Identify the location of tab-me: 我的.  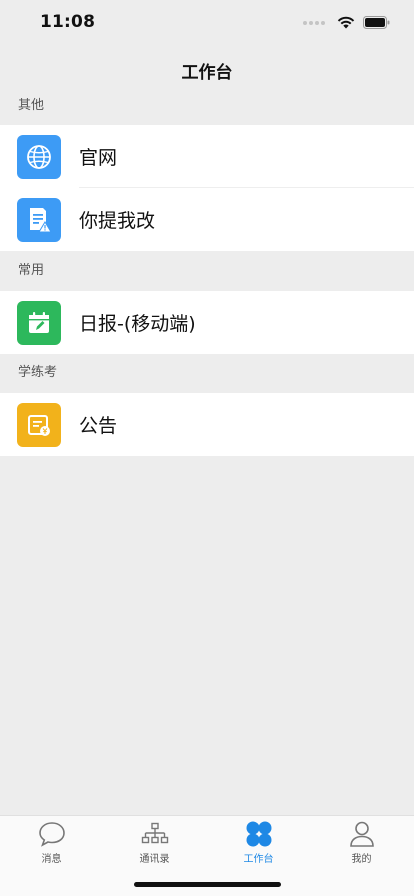
(361, 843).